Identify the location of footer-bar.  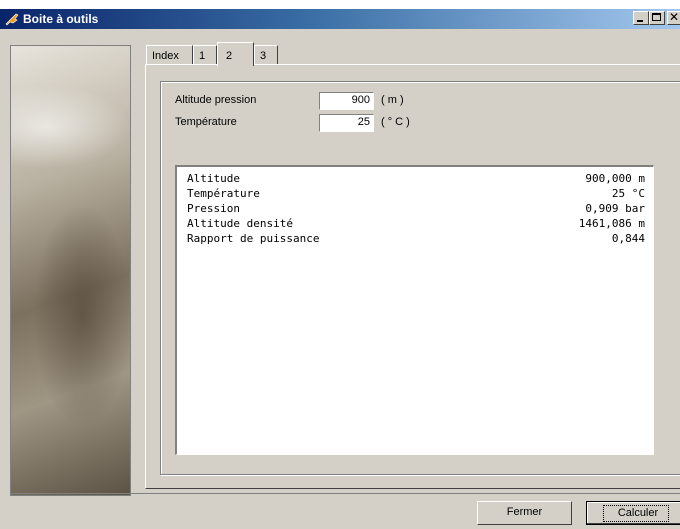
(345, 511).